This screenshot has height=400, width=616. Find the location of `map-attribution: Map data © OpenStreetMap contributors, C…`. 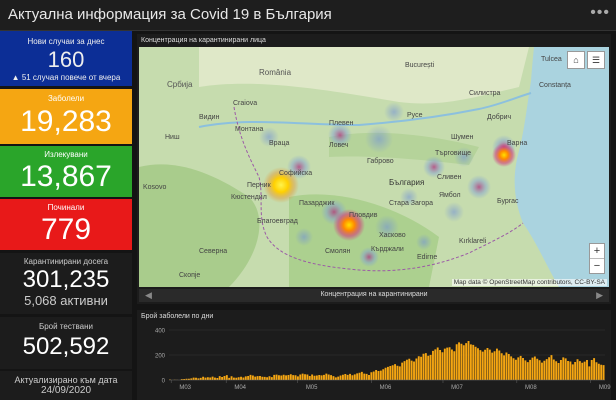

map-attribution: Map data © OpenStreetMap contributors, C… is located at coordinates (529, 282).